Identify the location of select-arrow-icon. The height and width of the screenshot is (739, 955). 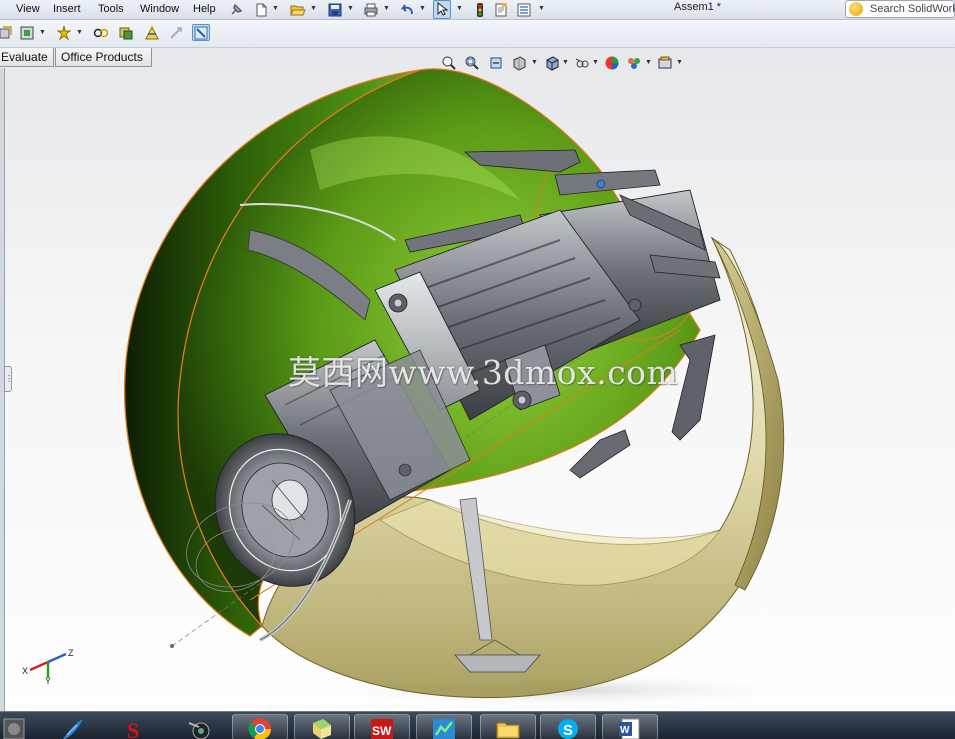
(442, 9).